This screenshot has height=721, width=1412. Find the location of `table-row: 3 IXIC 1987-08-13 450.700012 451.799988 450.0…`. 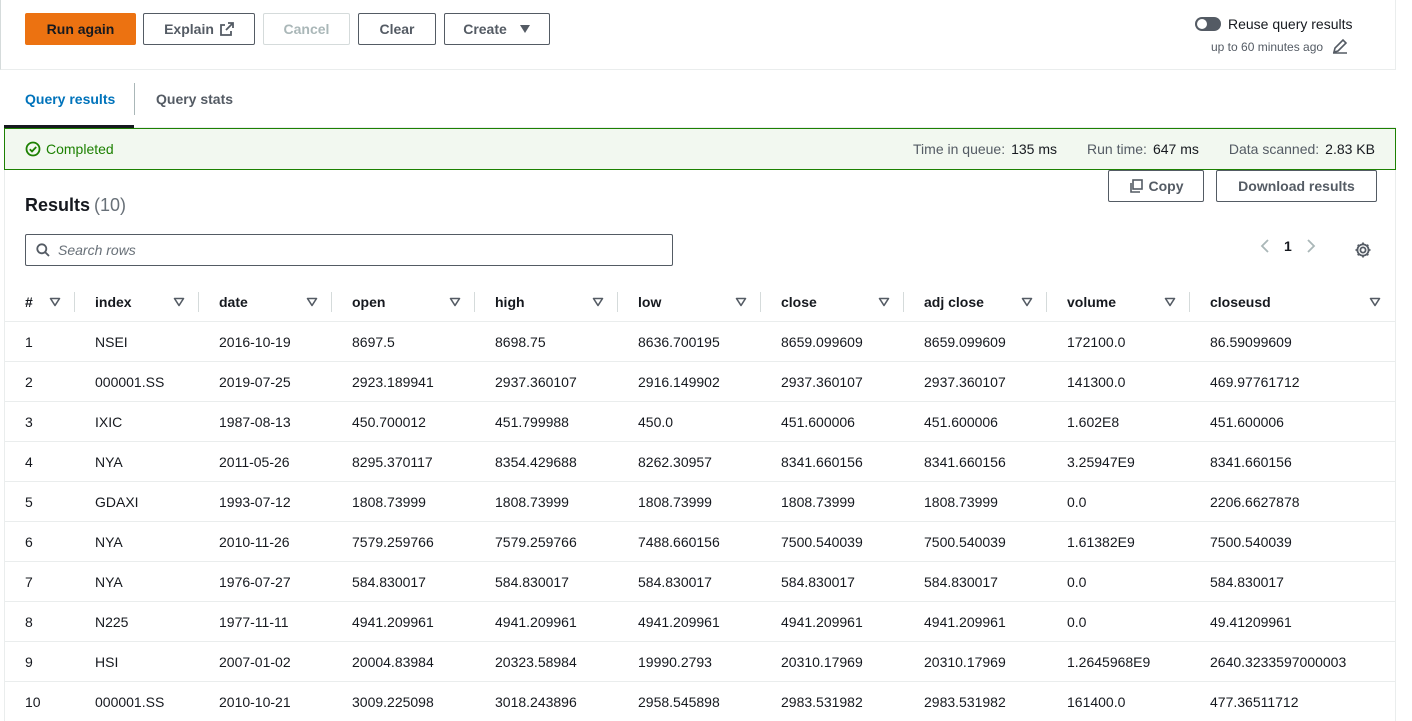

table-row: 3 IXIC 1987-08-13 450.700012 451.799988 450.0… is located at coordinates (700, 422).